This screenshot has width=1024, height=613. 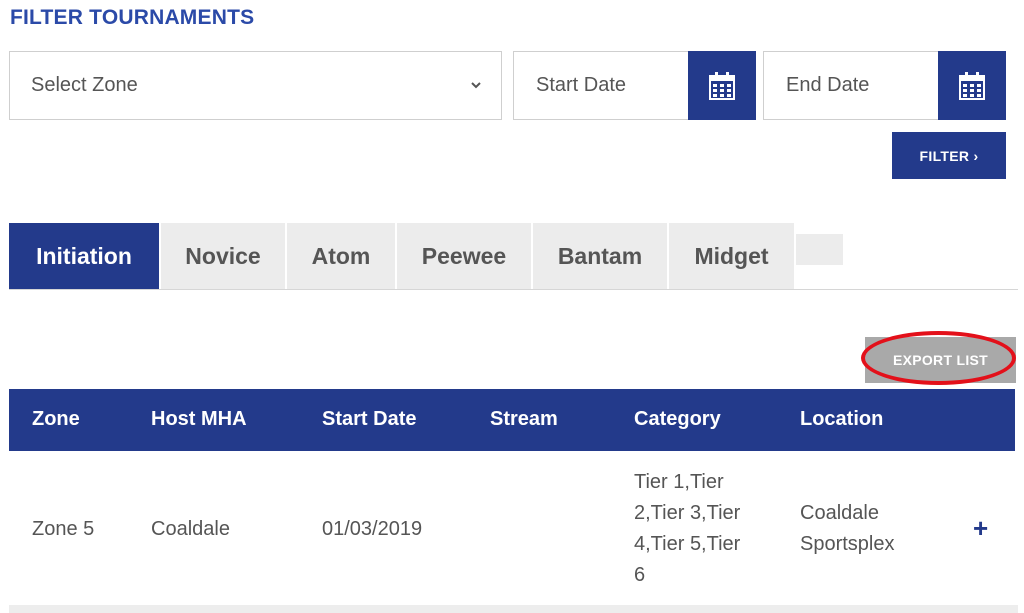 I want to click on cell-zone: Zone 5, so click(x=63, y=529).